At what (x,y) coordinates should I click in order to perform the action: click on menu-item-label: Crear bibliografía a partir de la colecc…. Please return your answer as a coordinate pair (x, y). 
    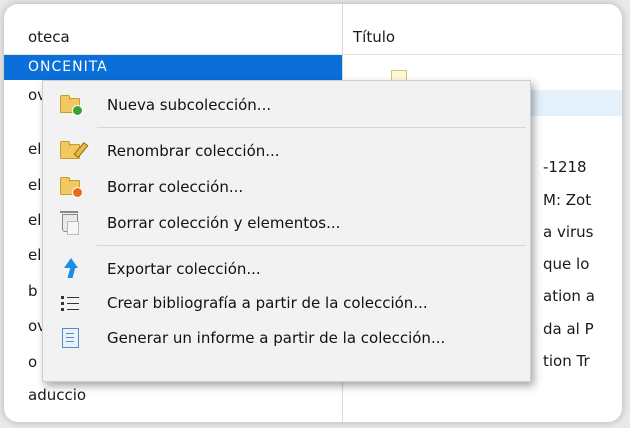
    Looking at the image, I should click on (267, 303).